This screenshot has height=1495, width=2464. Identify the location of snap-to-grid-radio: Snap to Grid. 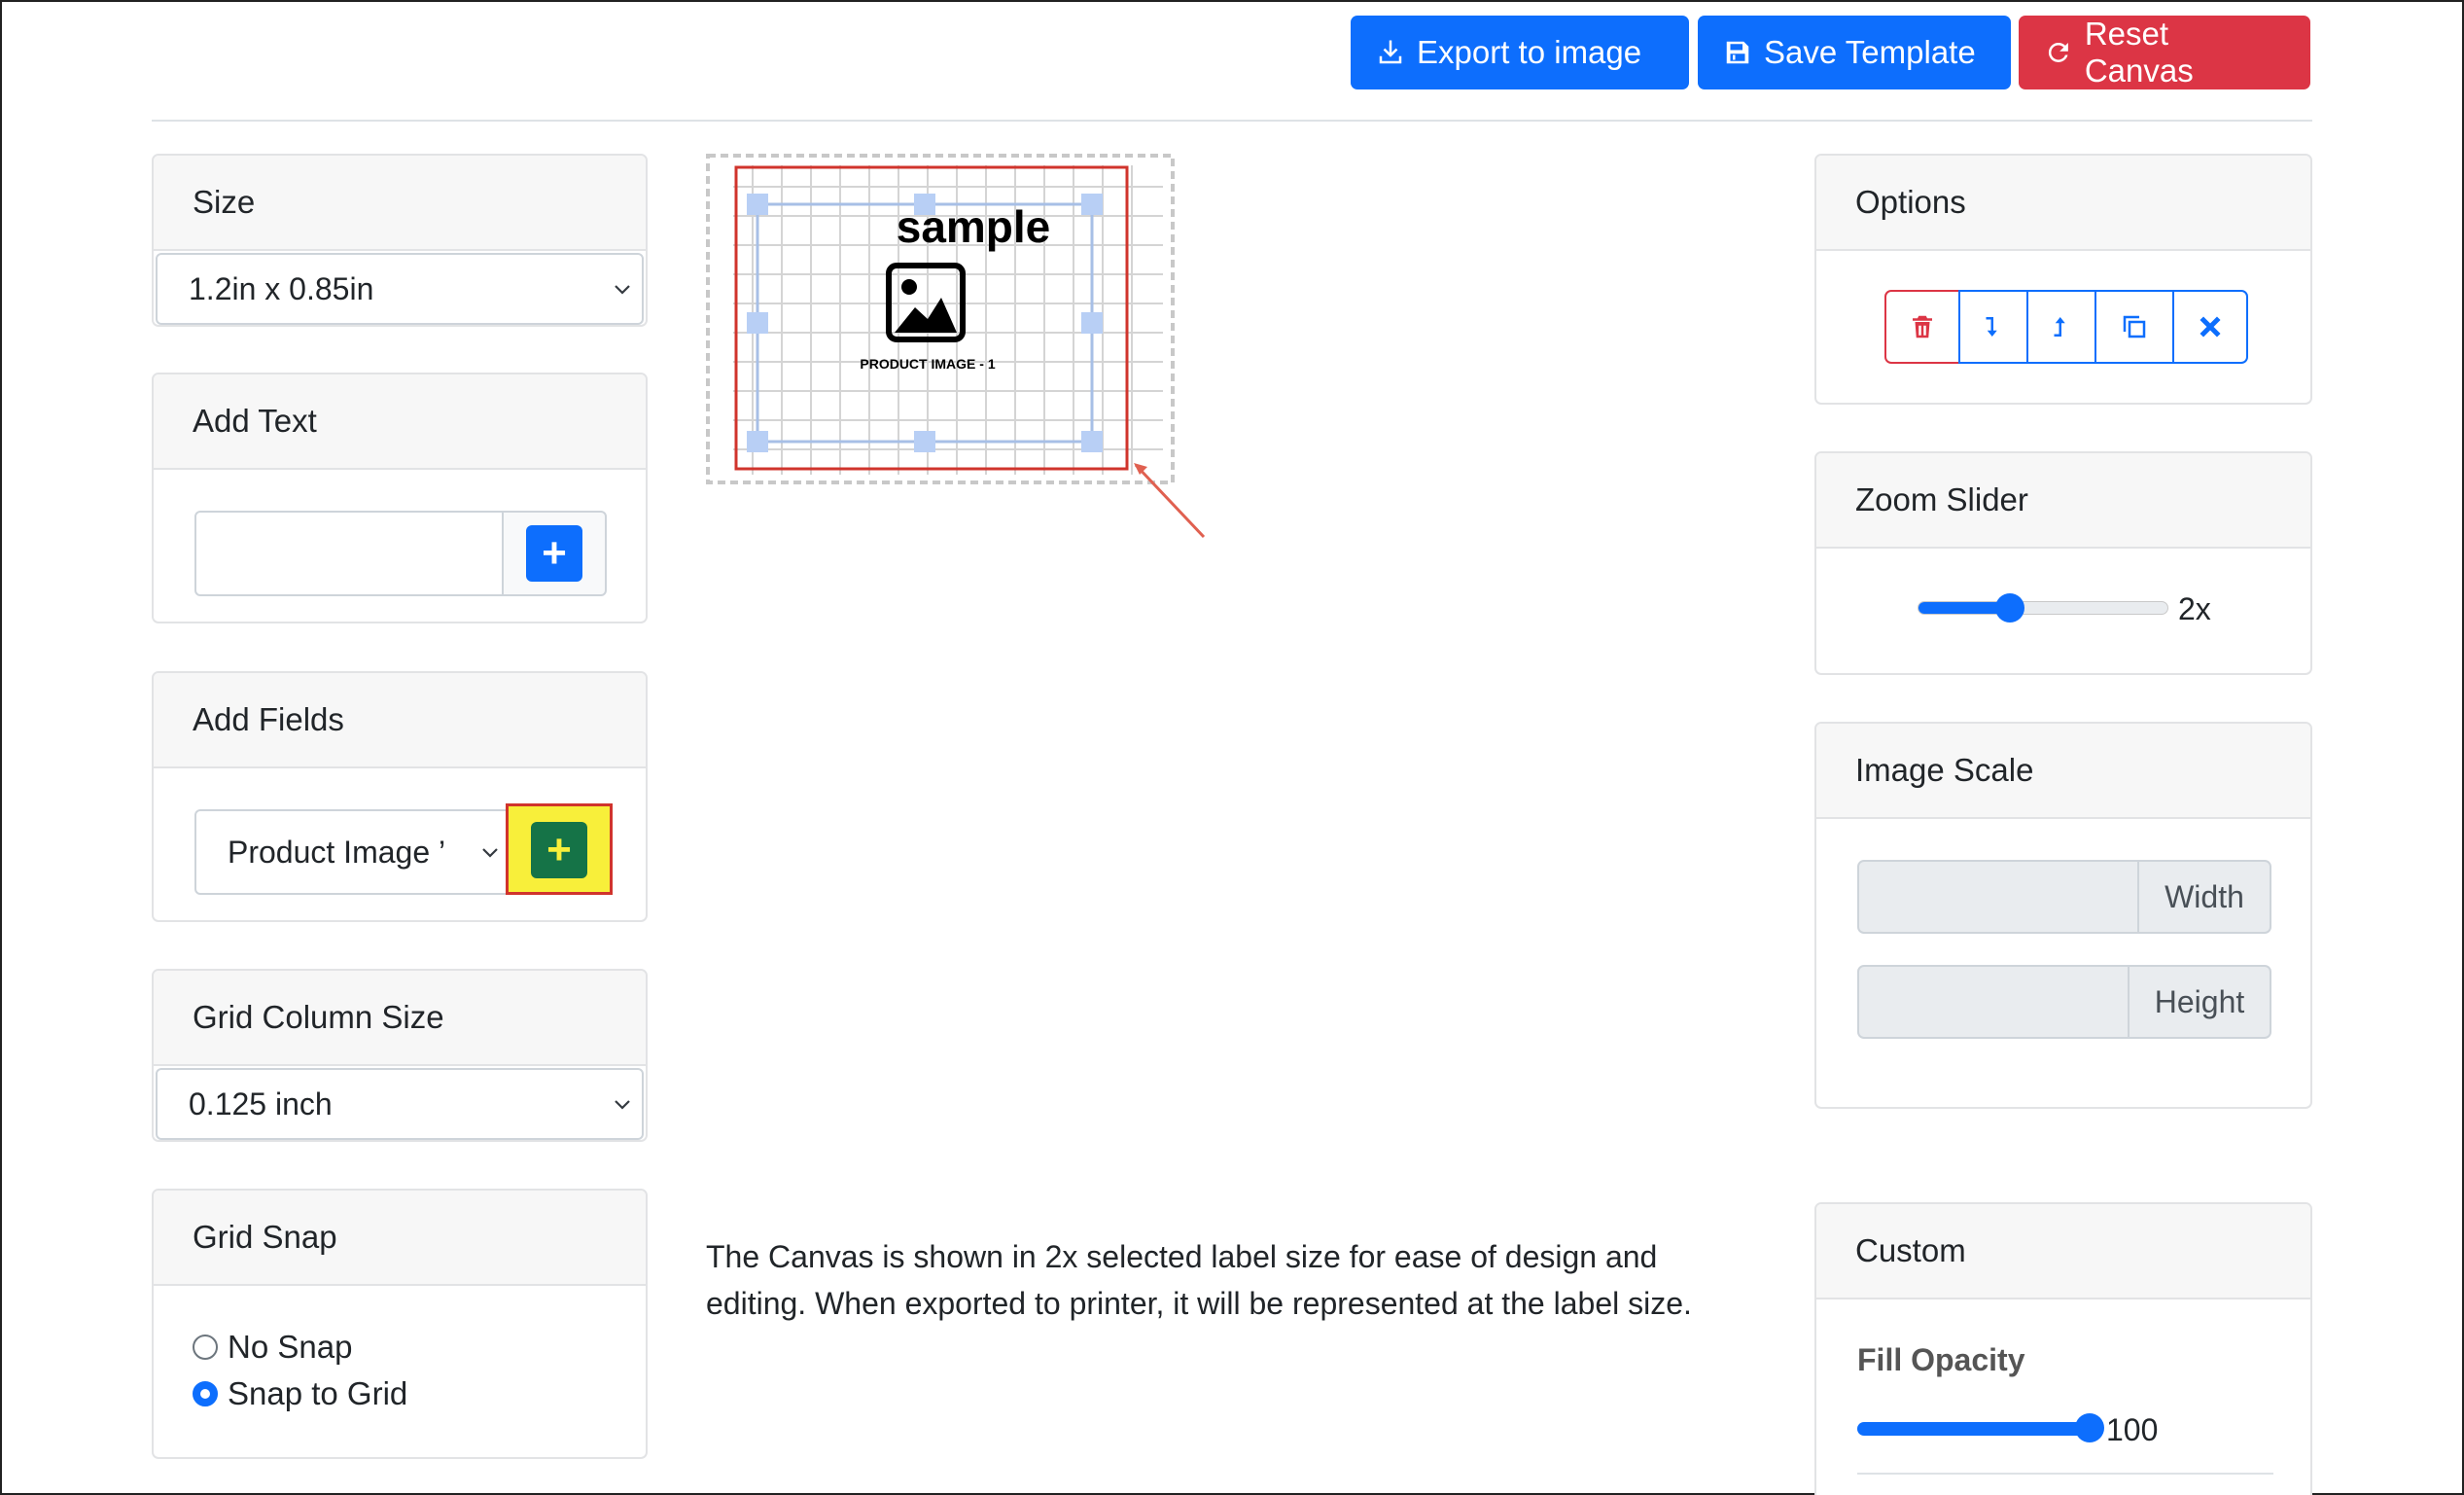
(300, 1393).